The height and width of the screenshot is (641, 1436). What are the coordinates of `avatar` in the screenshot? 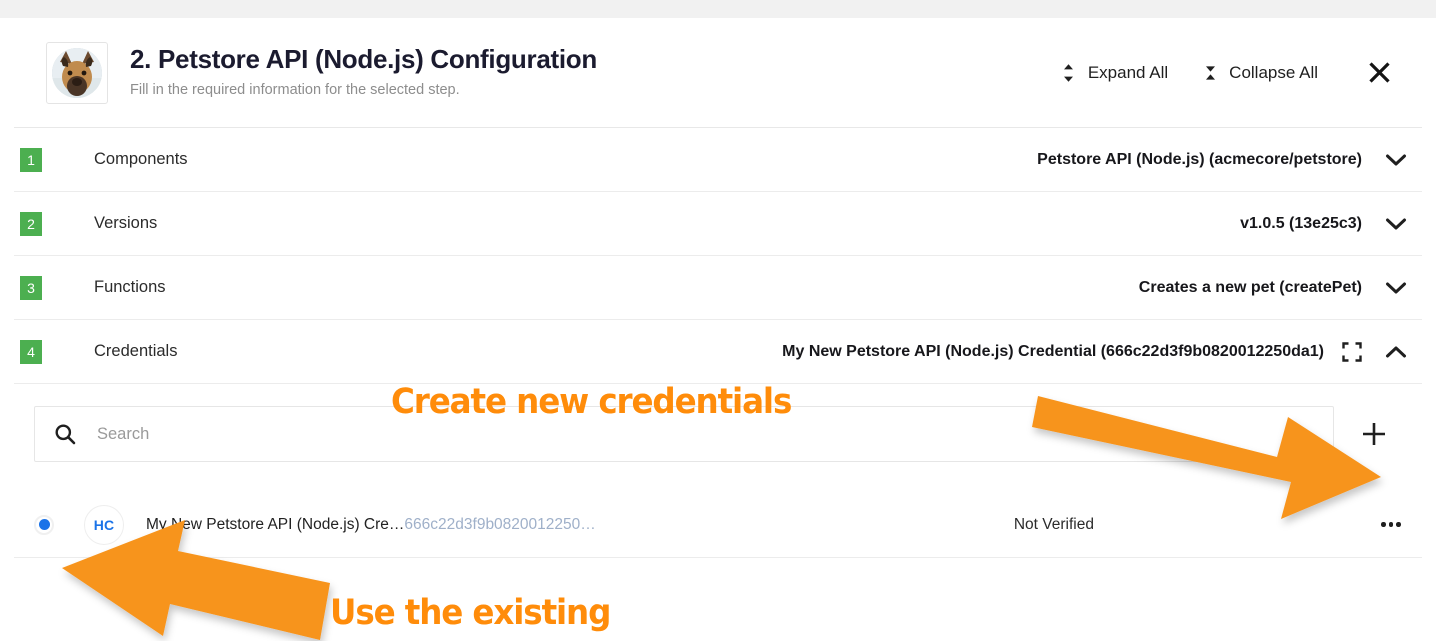 It's located at (77, 72).